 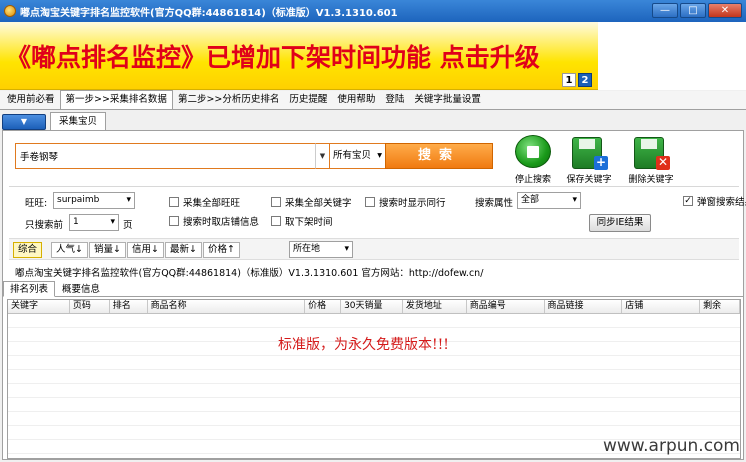 What do you see at coordinates (81, 289) in the screenshot?
I see `tab-summary: 概要信息` at bounding box center [81, 289].